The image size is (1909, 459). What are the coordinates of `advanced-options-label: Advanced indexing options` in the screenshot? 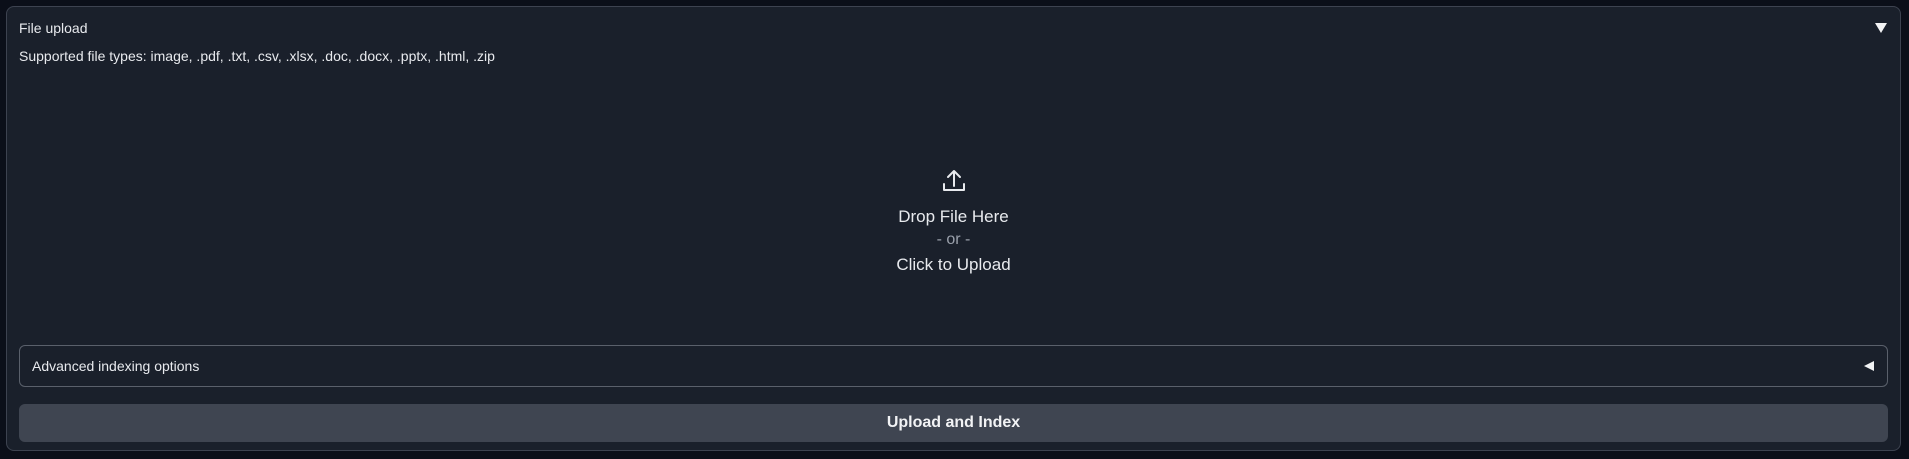 It's located at (116, 366).